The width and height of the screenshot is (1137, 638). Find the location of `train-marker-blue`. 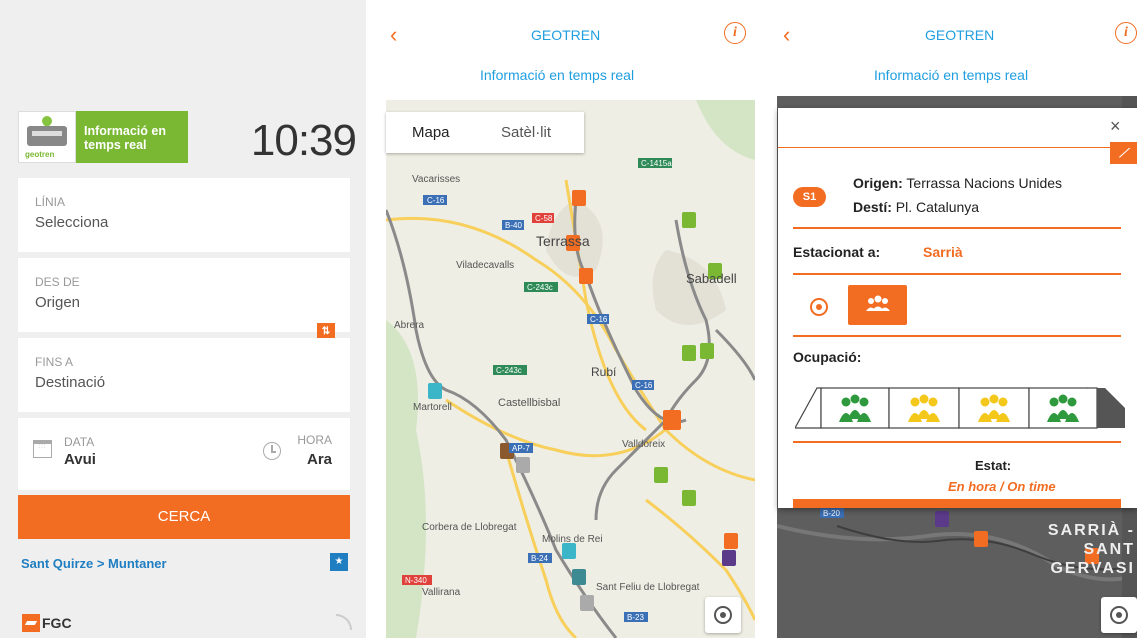

train-marker-blue is located at coordinates (435, 391).